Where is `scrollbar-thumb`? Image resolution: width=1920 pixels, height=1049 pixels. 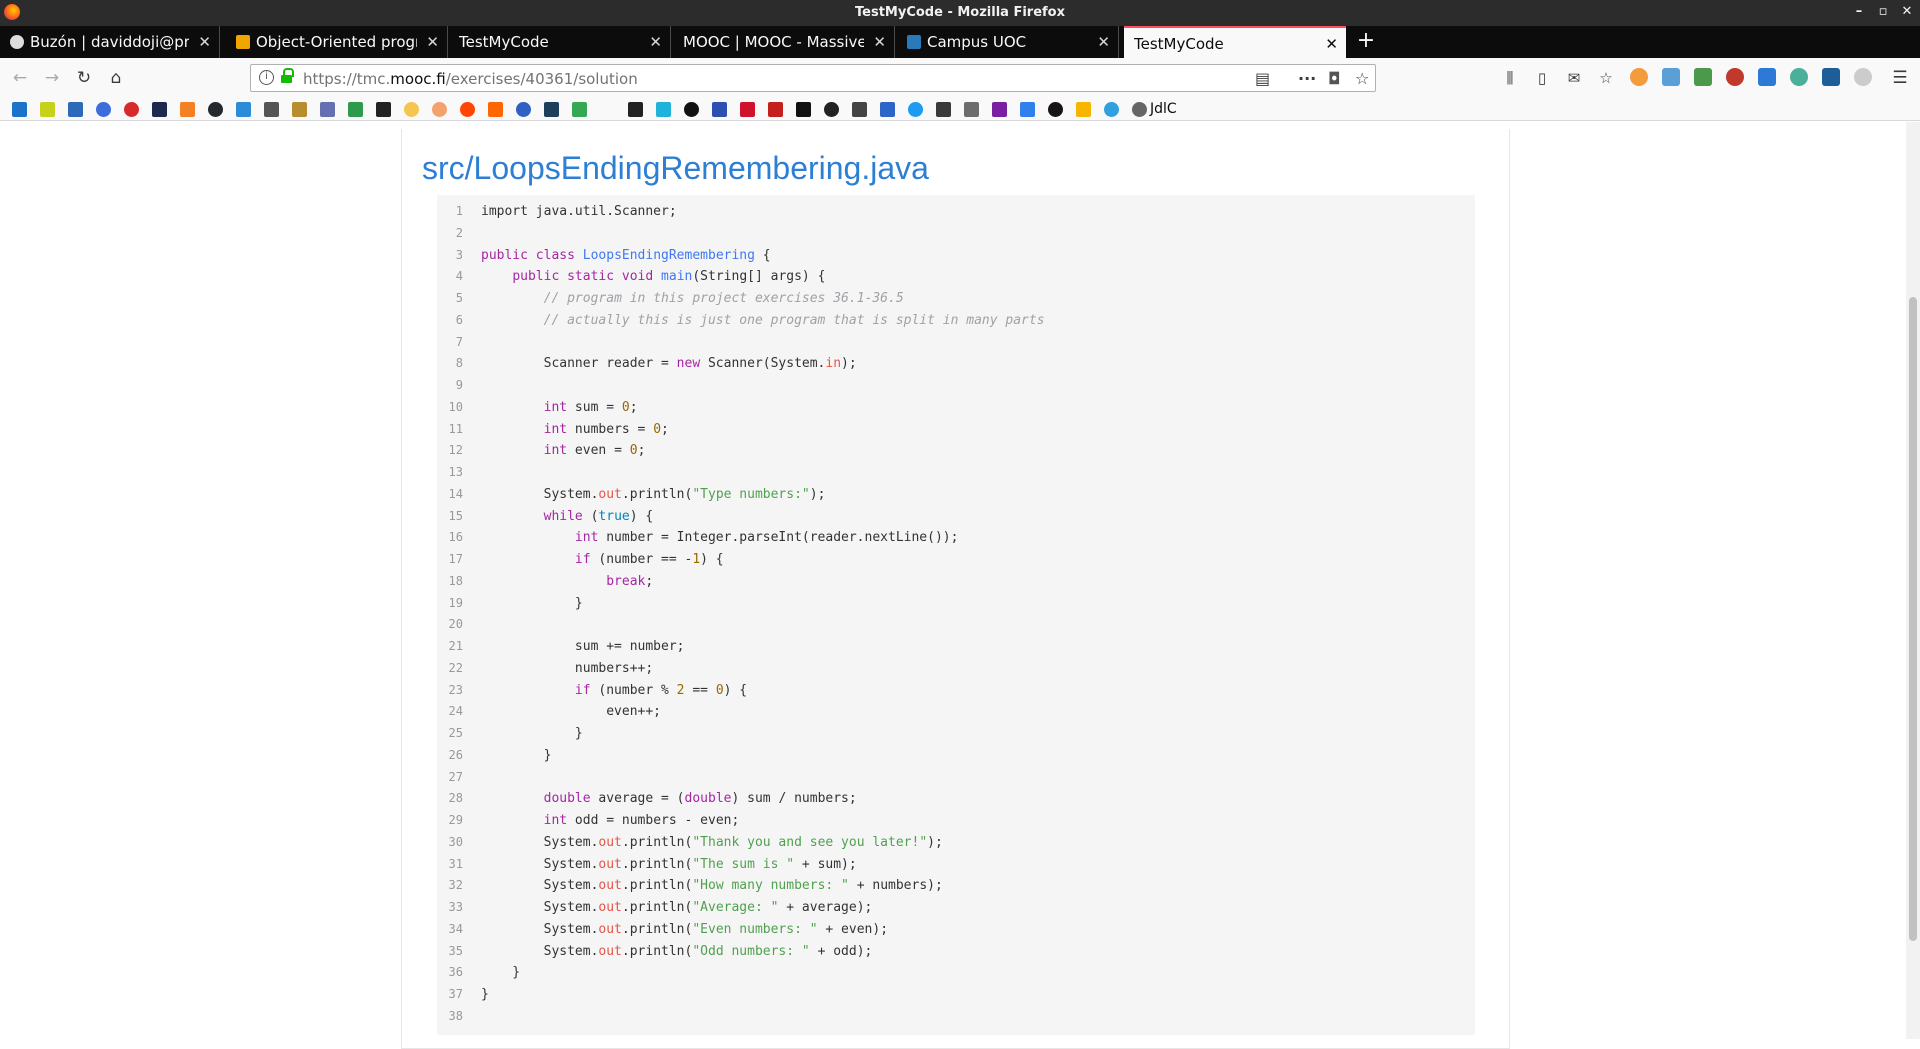 scrollbar-thumb is located at coordinates (1913, 619).